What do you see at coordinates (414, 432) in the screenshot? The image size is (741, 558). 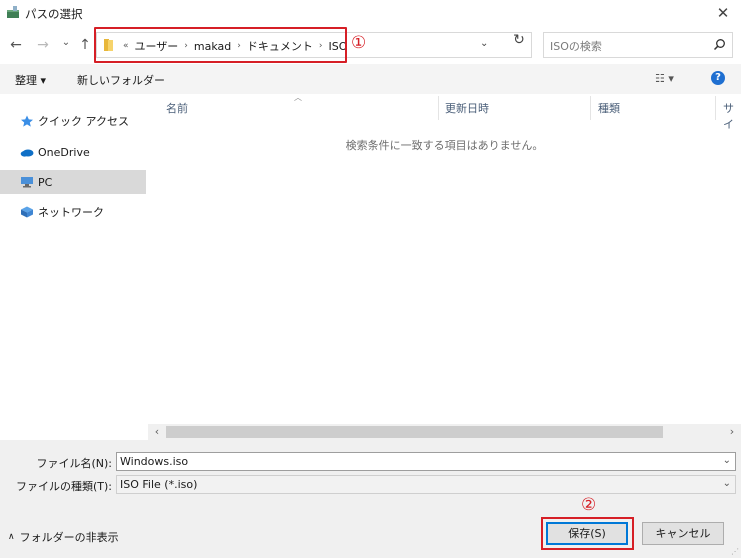 I see `scrollbar-thumb` at bounding box center [414, 432].